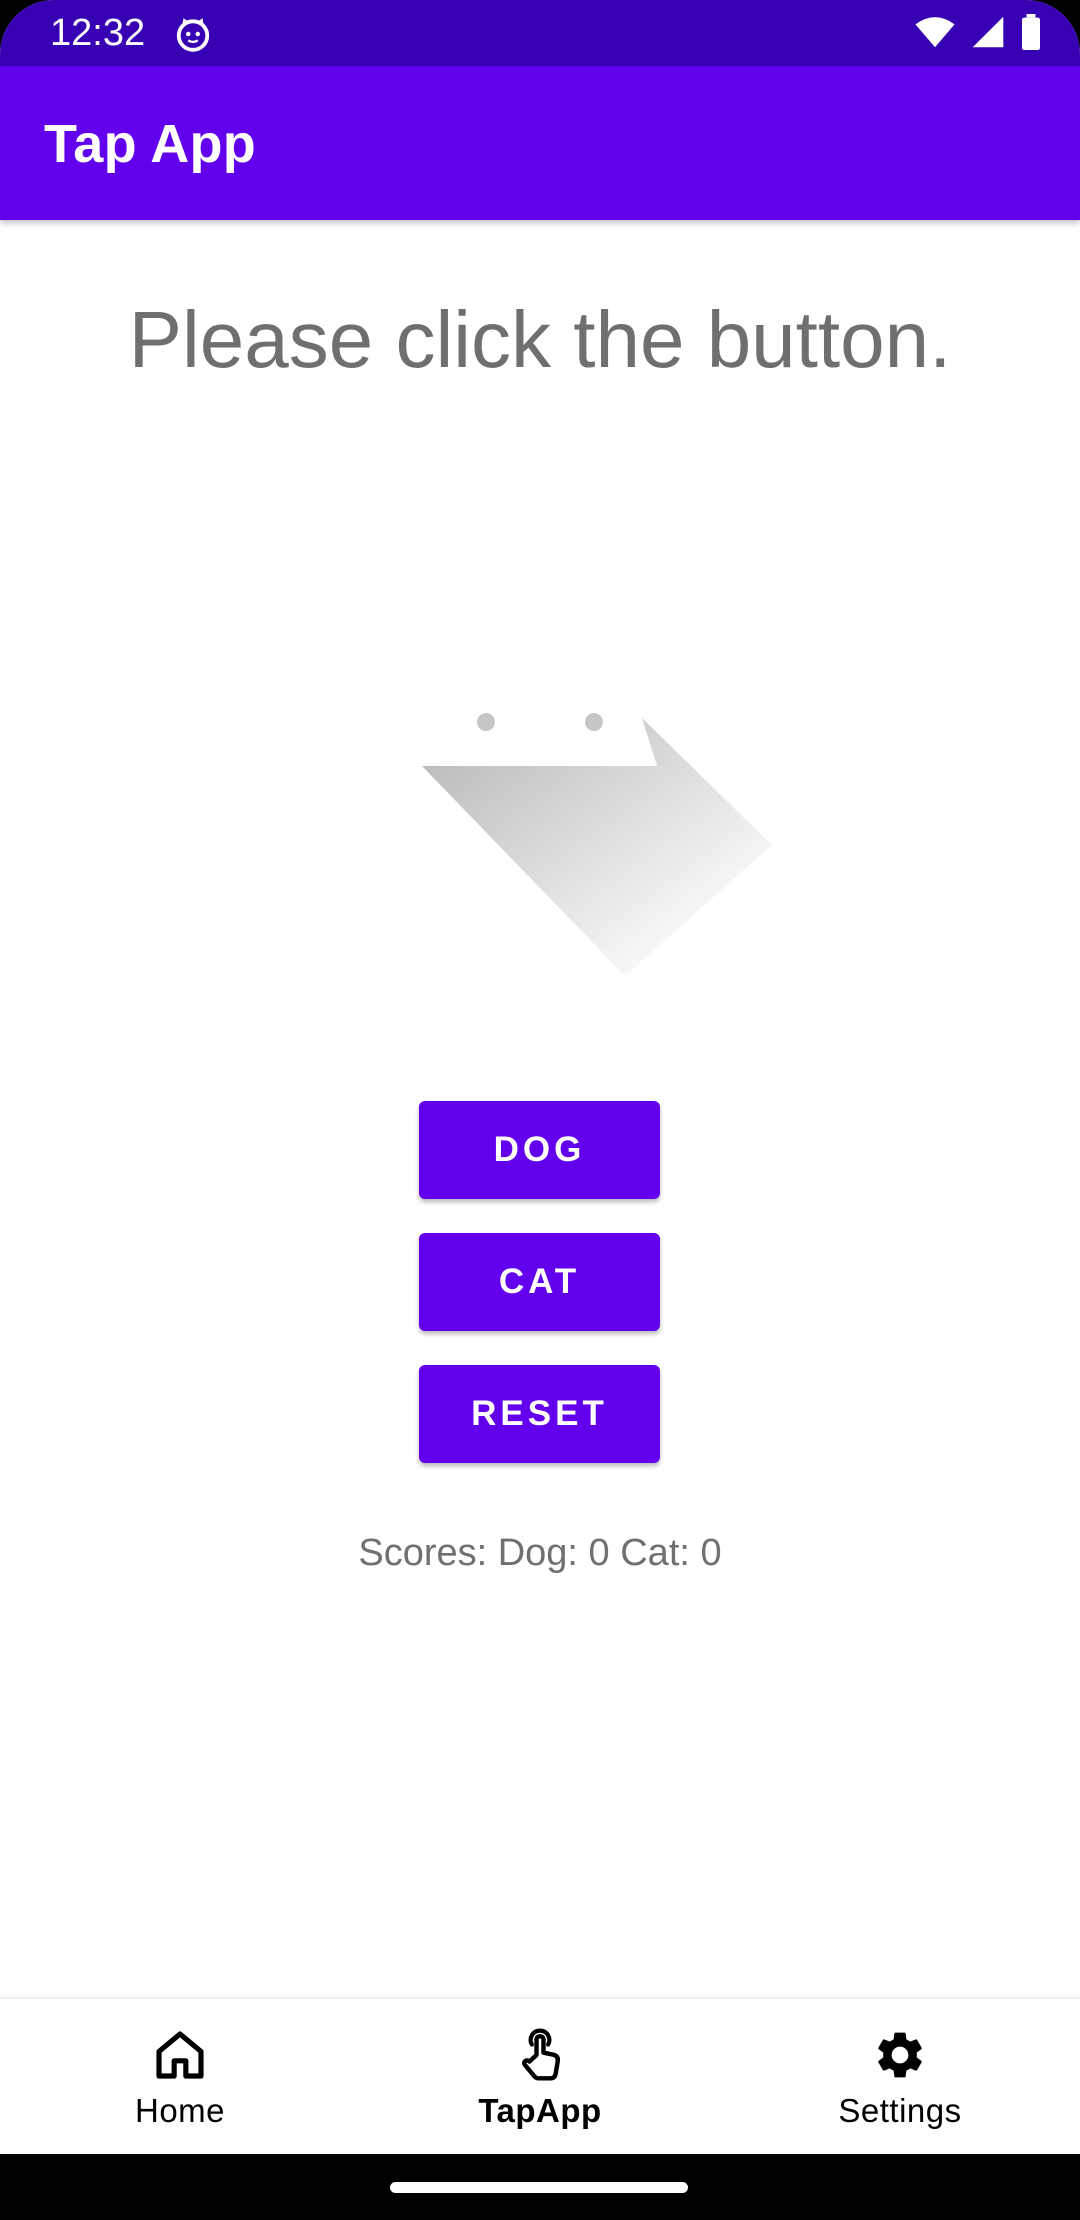 This screenshot has height=2220, width=1080. I want to click on app-bar: Tap App, so click(540, 143).